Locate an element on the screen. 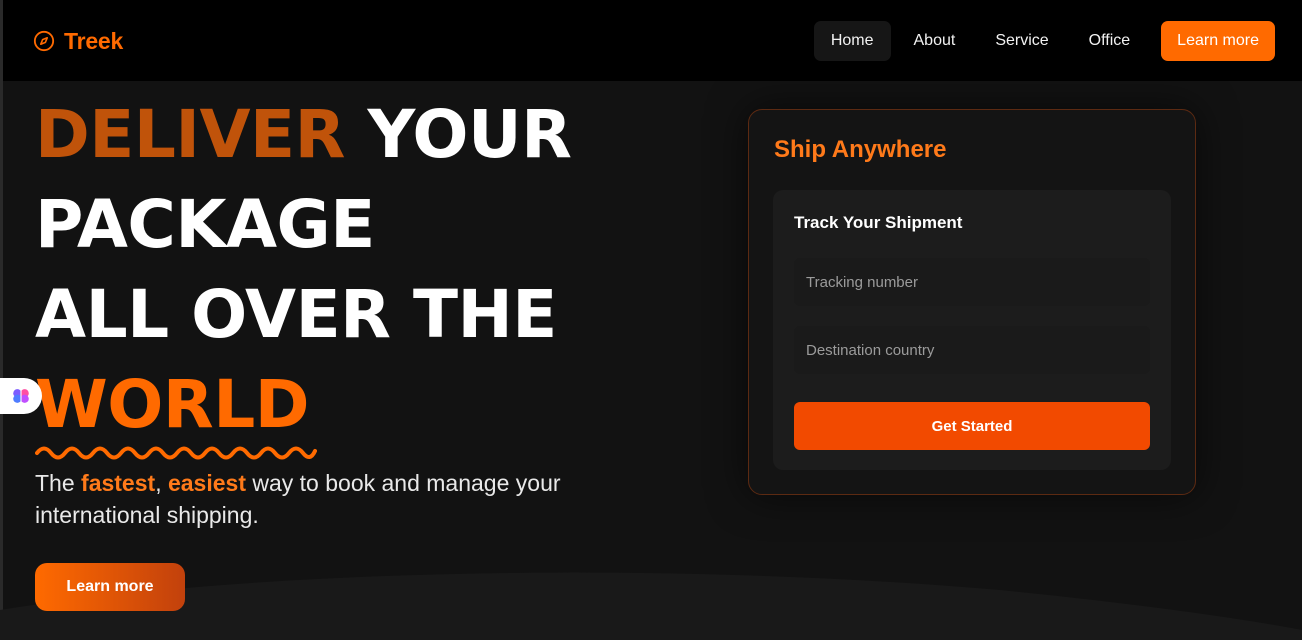 The height and width of the screenshot is (640, 1302). hero-learn-more-button: Learn more is located at coordinates (110, 587).